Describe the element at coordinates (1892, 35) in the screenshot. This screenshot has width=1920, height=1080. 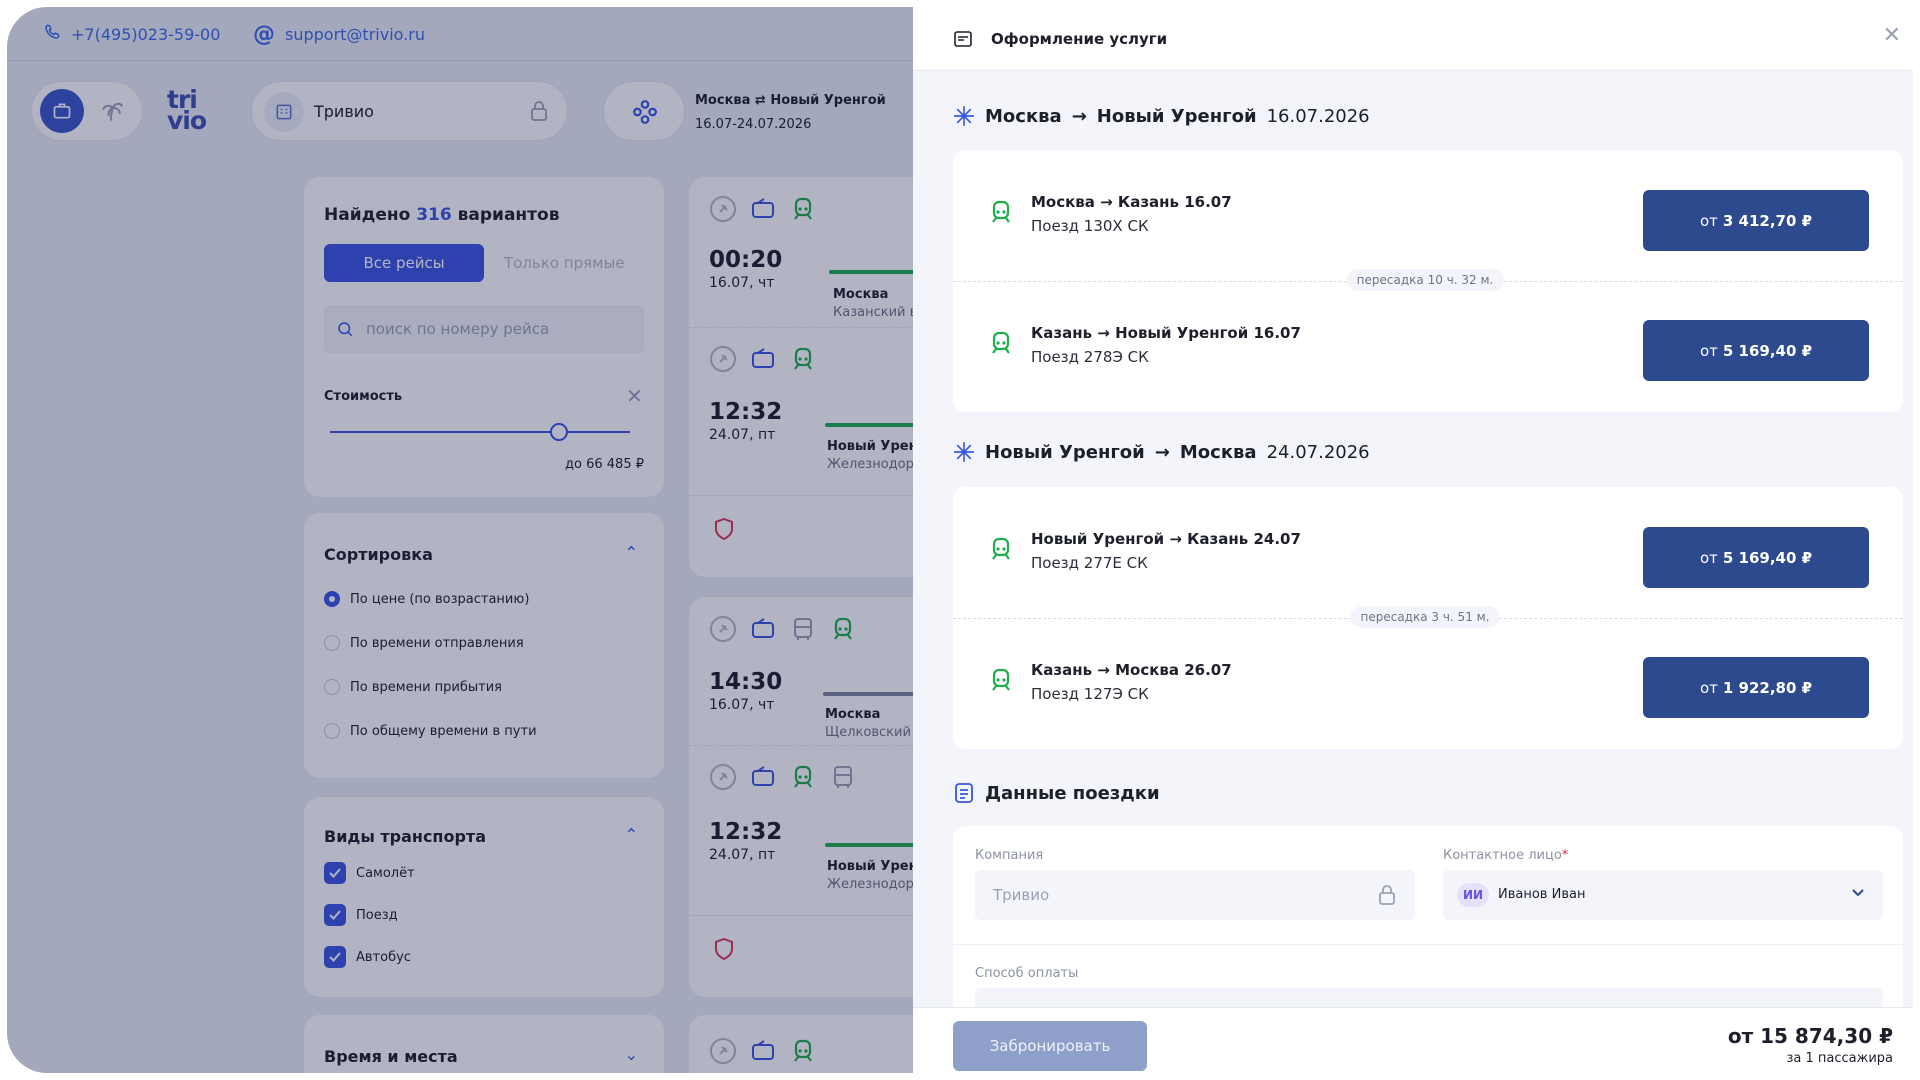
I see `close-icon: ✕` at that location.